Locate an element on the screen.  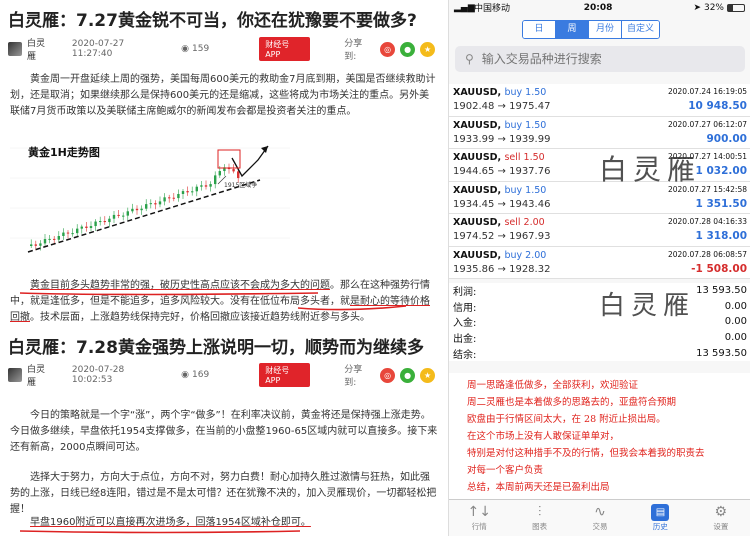
summary-value: 0.00 is located at coordinates (735, 306).